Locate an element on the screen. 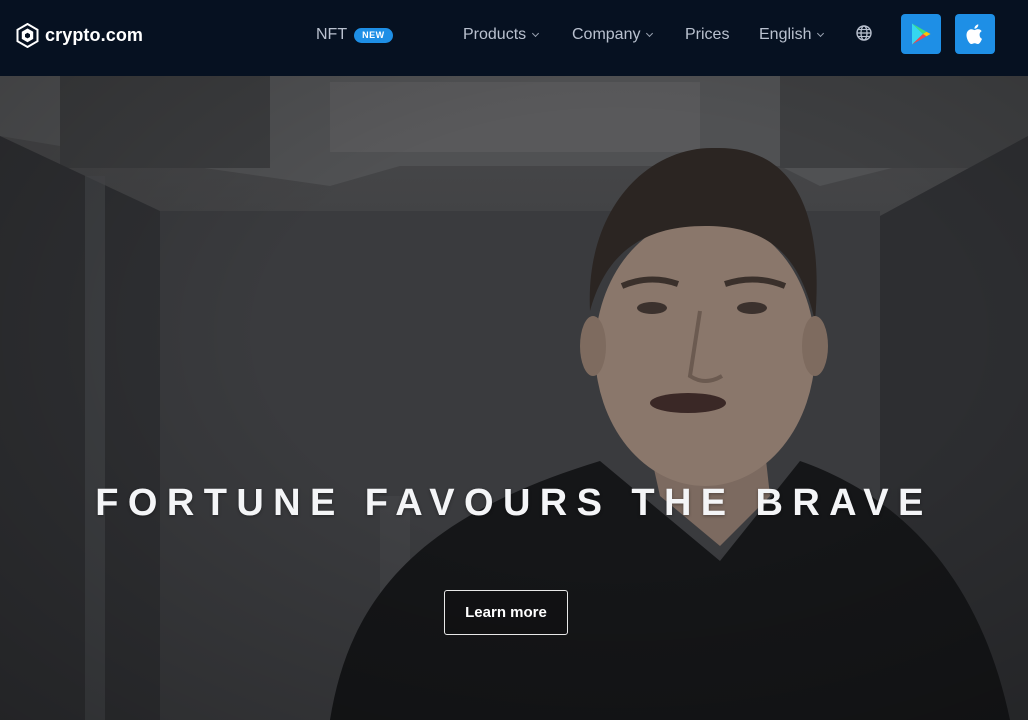  nav-item-prices: Prices is located at coordinates (707, 35).